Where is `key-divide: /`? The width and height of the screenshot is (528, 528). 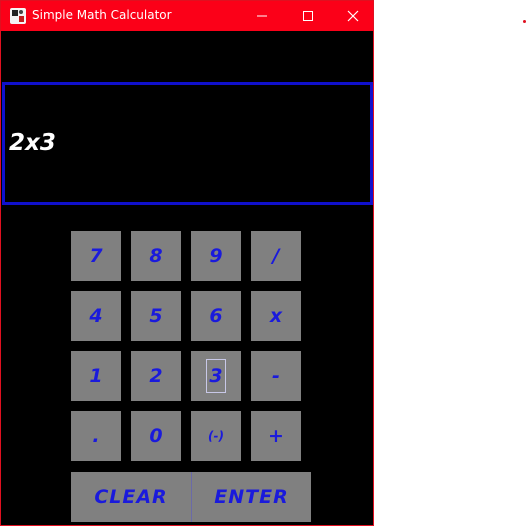 key-divide: / is located at coordinates (276, 256).